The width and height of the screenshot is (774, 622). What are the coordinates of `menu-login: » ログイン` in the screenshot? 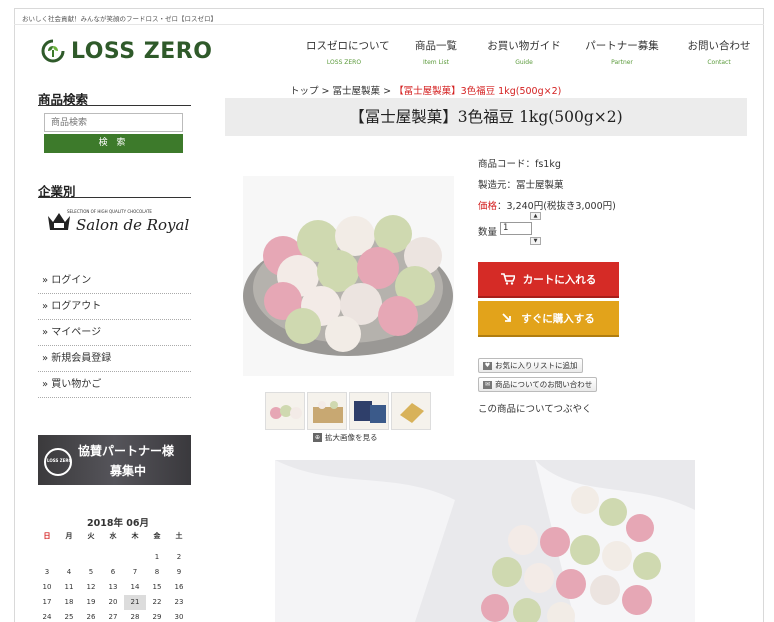 It's located at (114, 281).